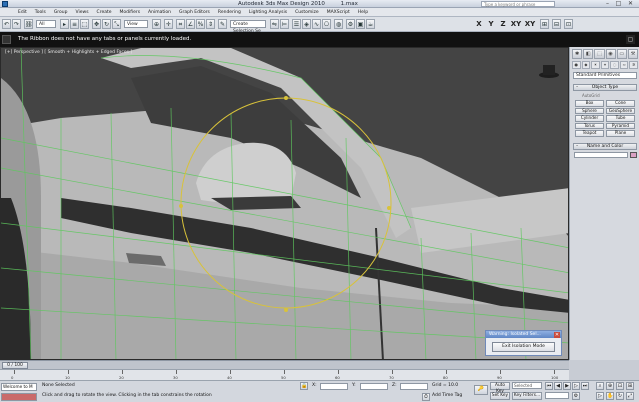  Describe the element at coordinates (426, 397) in the screenshot. I see `time-tag-icon: ⏱` at that location.